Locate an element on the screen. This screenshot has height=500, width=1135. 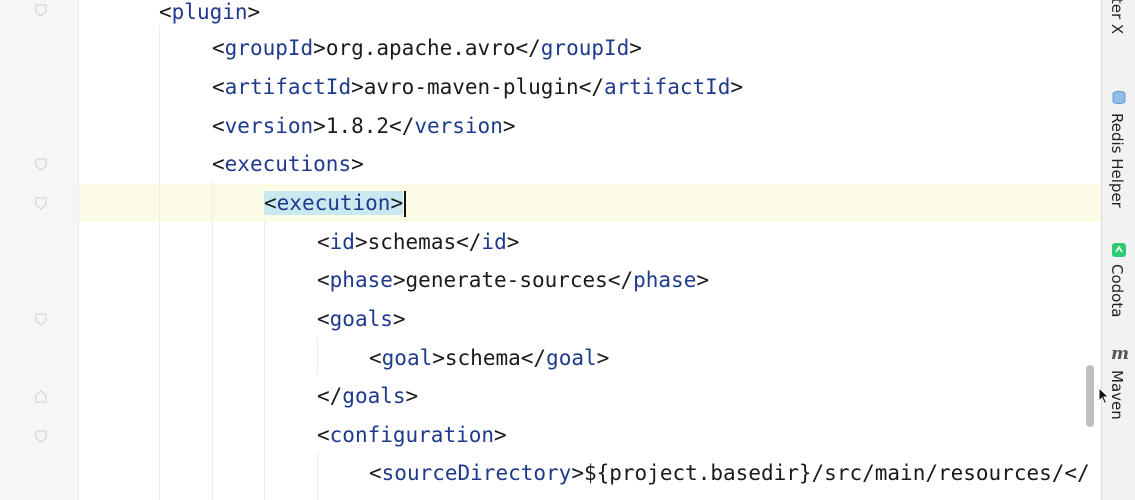
element-text: 1.8.2 is located at coordinates (357, 126).